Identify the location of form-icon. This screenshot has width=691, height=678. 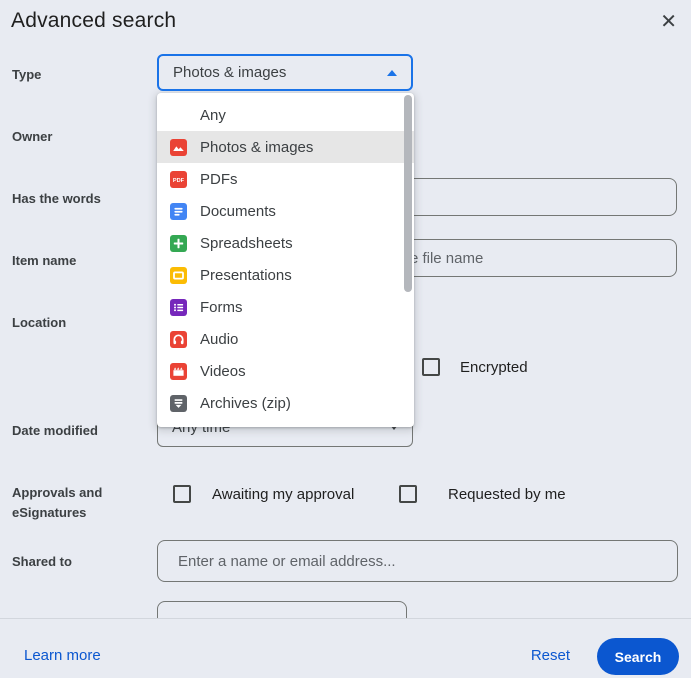
(178, 307).